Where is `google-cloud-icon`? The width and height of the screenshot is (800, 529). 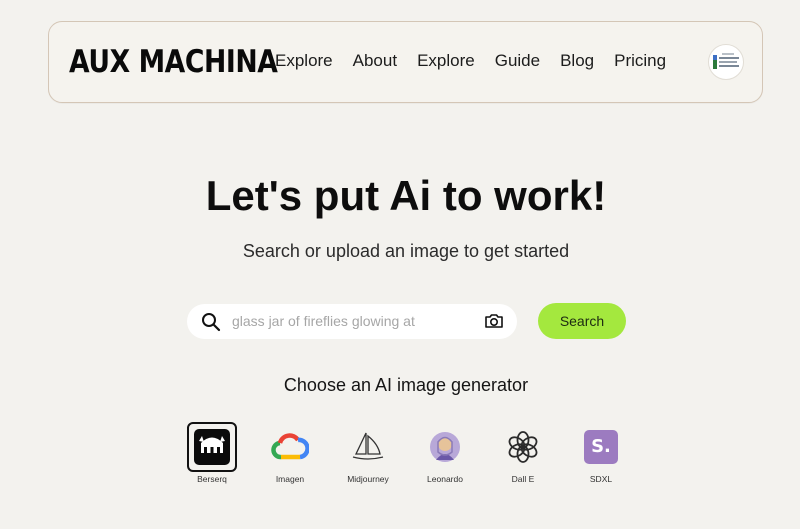
google-cloud-icon is located at coordinates (290, 446).